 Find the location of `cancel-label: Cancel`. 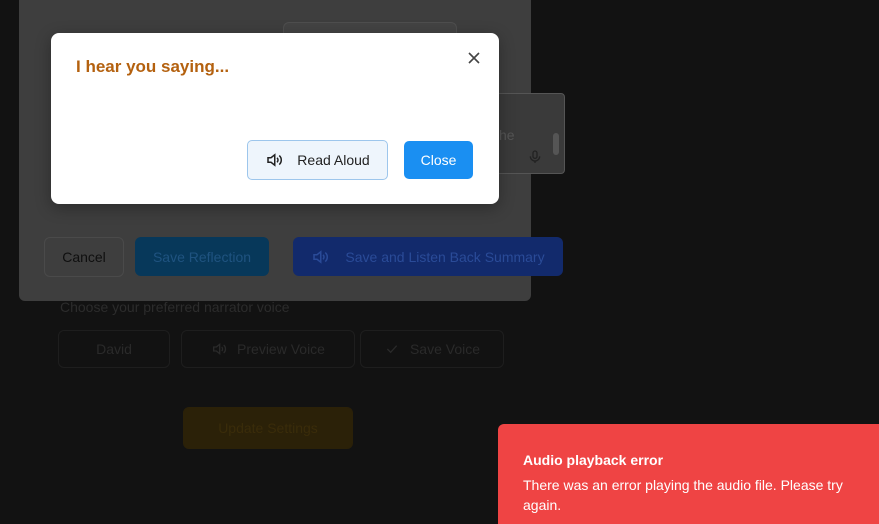

cancel-label: Cancel is located at coordinates (84, 257).